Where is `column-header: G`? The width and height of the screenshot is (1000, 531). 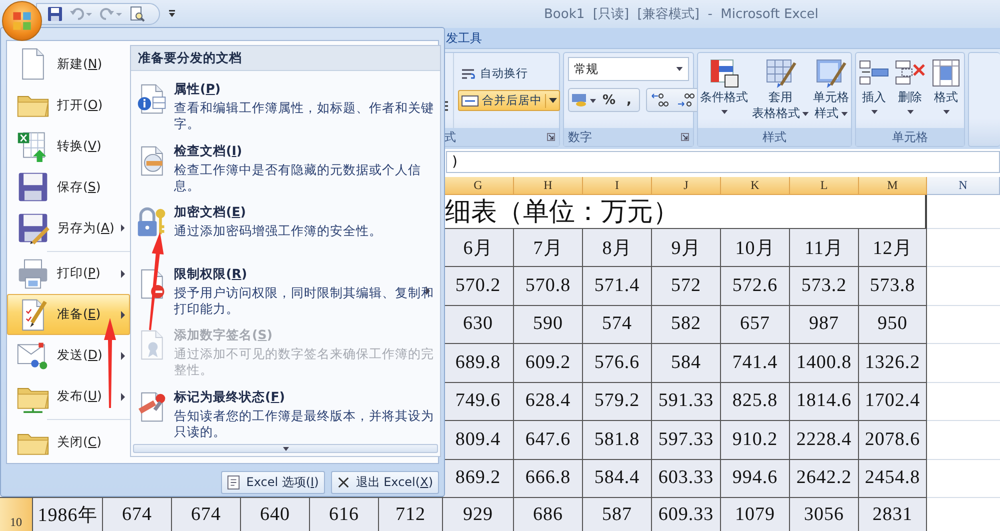
column-header: G is located at coordinates (478, 186).